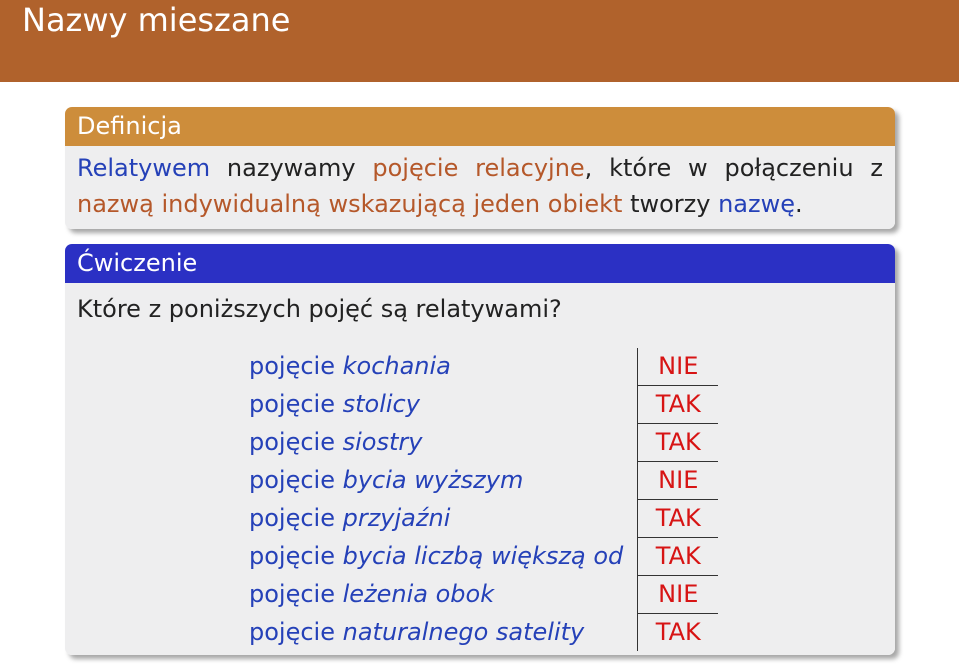 The width and height of the screenshot is (959, 665). Describe the element at coordinates (876, 168) in the screenshot. I see `def-word: z` at that location.